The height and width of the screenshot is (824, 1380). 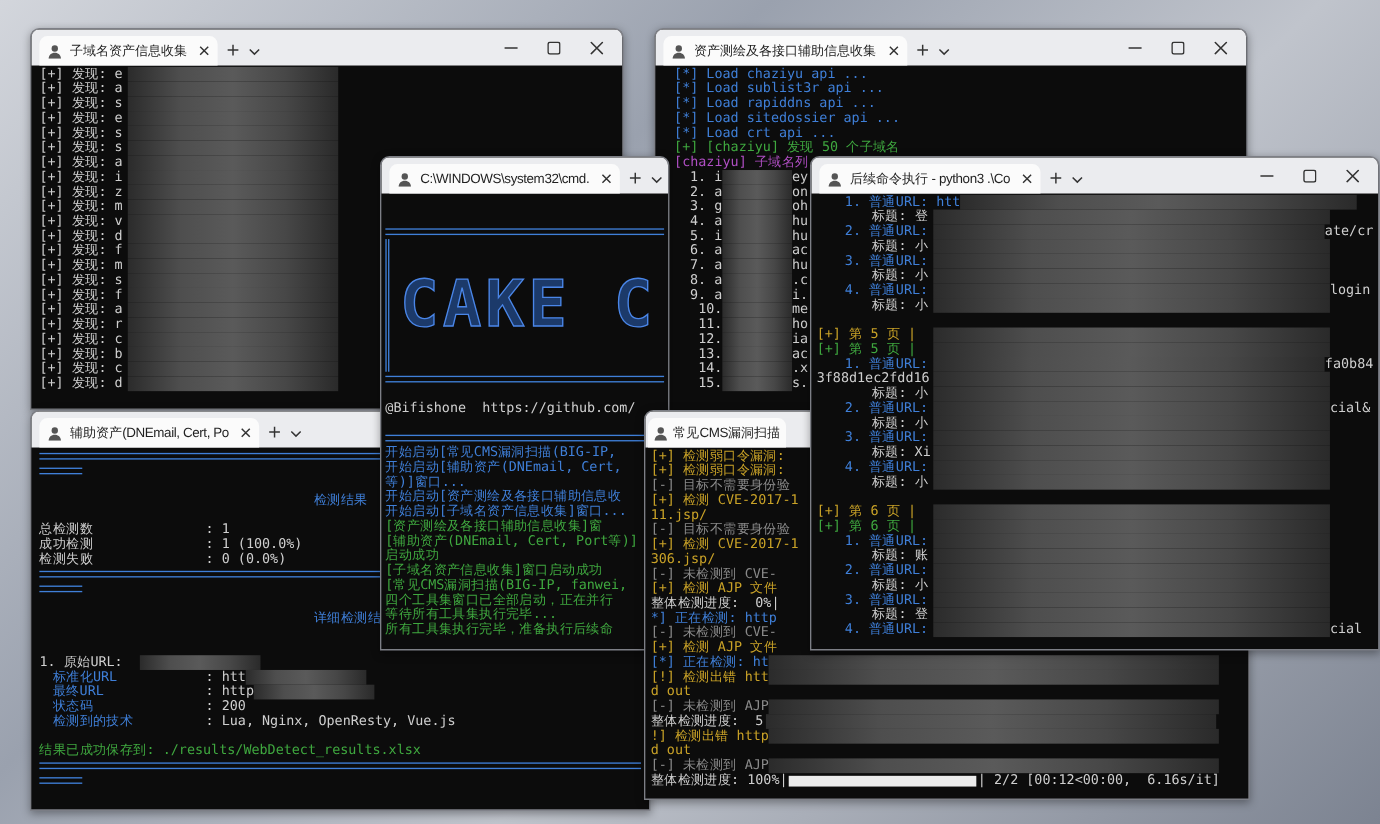 I want to click on banner-title: CAKE C, so click(x=528, y=306).